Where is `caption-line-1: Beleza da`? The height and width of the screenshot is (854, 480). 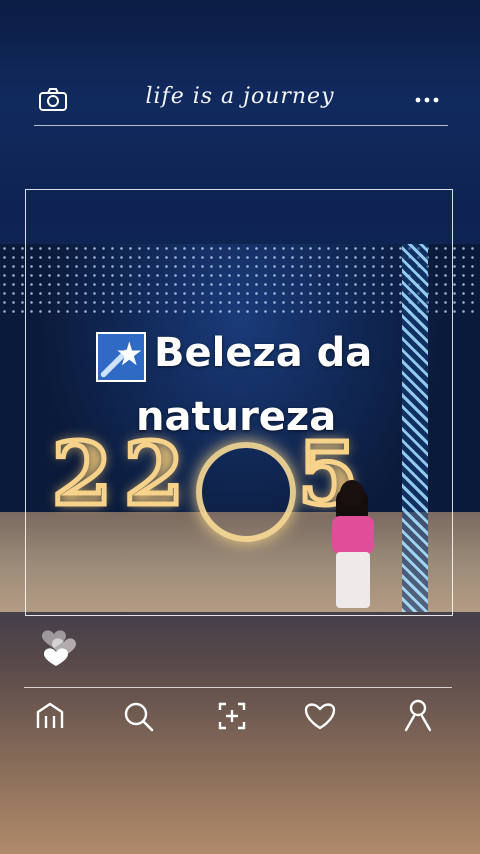 caption-line-1: Beleza da is located at coordinates (263, 353).